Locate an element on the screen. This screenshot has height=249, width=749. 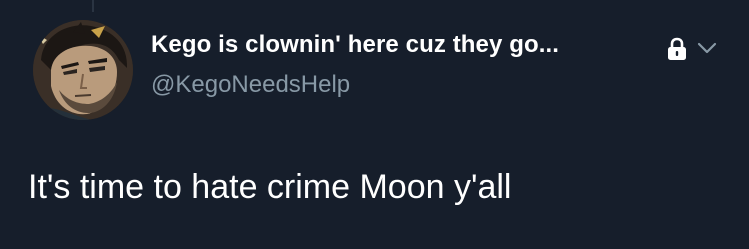
chevron-down-icon is located at coordinates (707, 48).